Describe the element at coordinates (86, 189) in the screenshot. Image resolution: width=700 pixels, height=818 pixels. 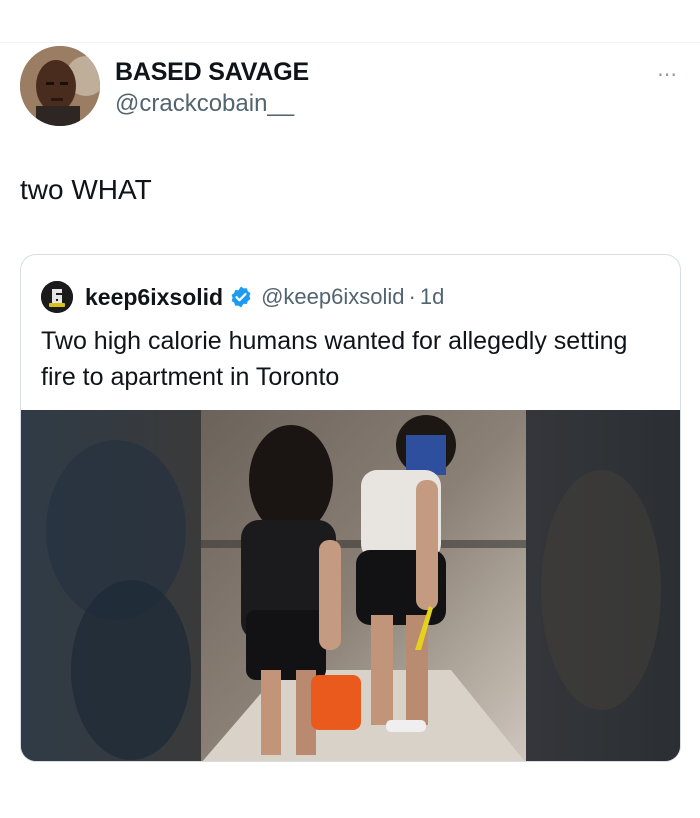
I see `tweet-text: two WHAT` at that location.